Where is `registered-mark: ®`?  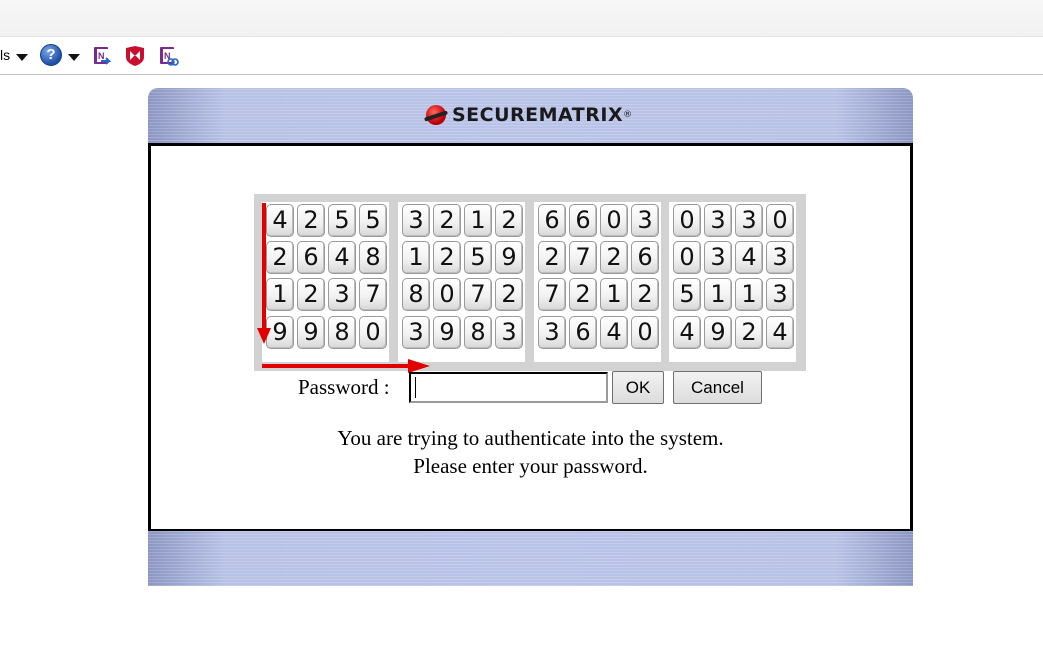
registered-mark: ® is located at coordinates (628, 115).